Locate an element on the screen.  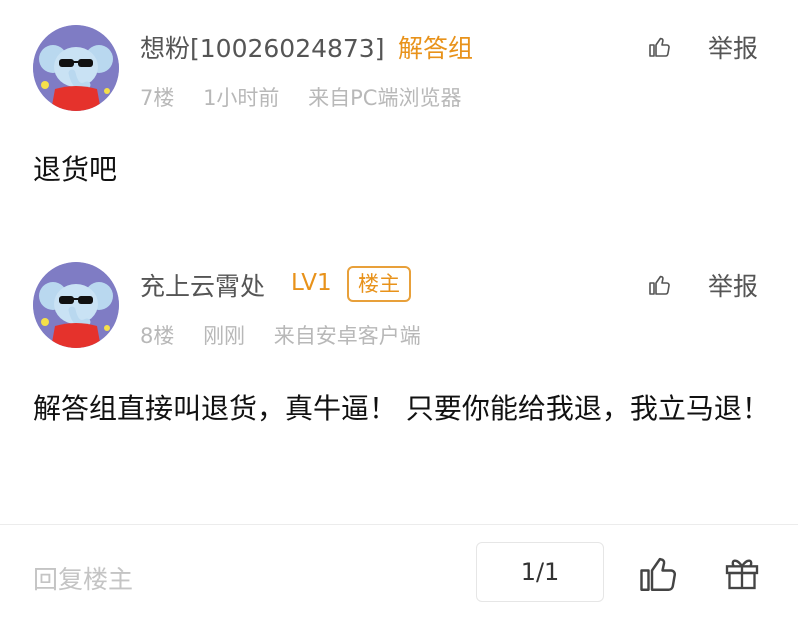
level-badge: LV1 is located at coordinates (311, 283).